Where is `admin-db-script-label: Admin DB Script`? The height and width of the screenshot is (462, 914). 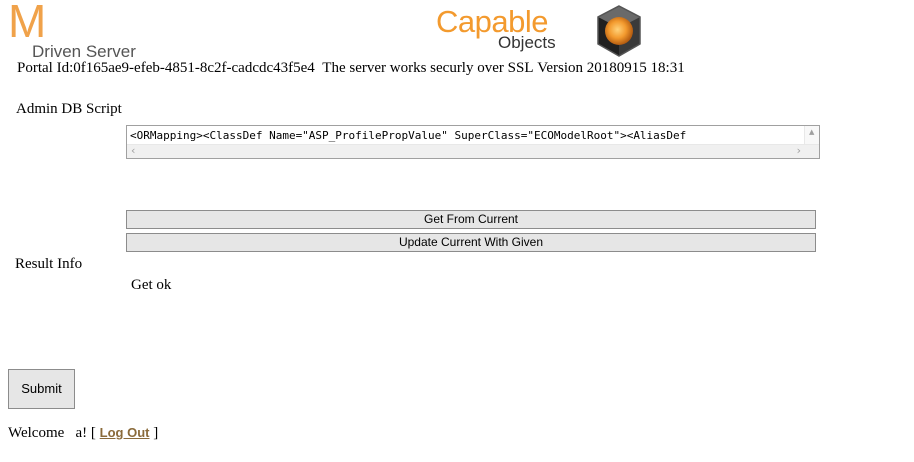
admin-db-script-label: Admin DB Script is located at coordinates (69, 109).